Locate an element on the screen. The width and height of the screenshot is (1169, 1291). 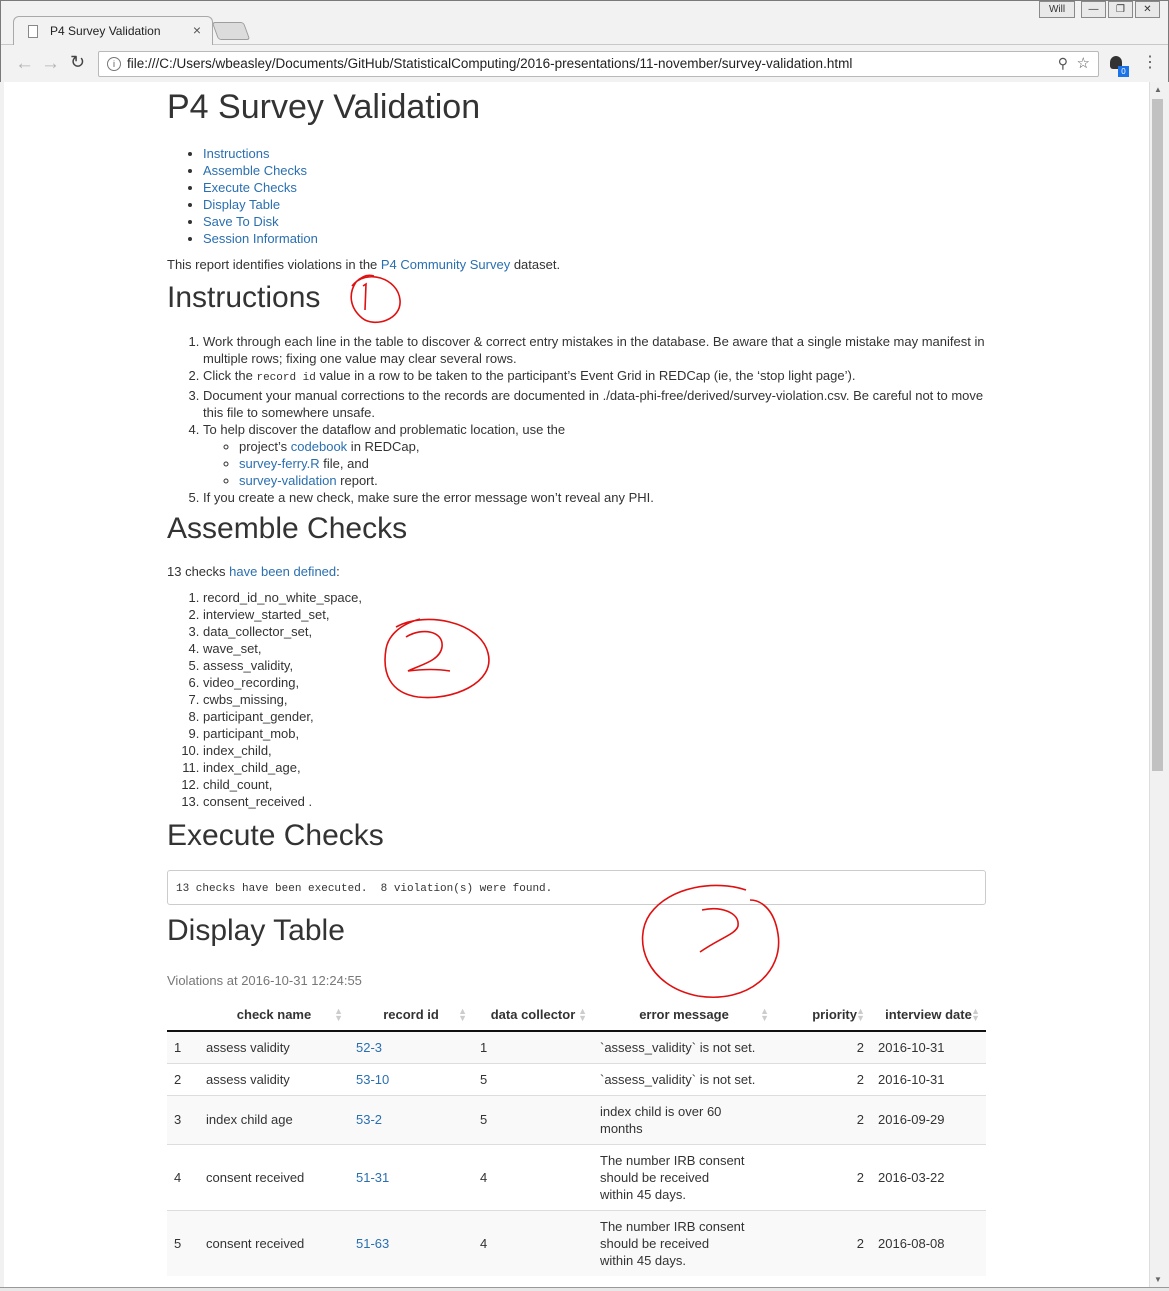
row-number: 1 is located at coordinates (183, 1046).